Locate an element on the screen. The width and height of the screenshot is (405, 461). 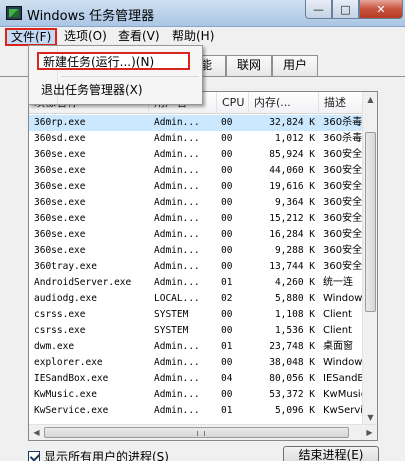
description-cell: 统一连 is located at coordinates (338, 282).